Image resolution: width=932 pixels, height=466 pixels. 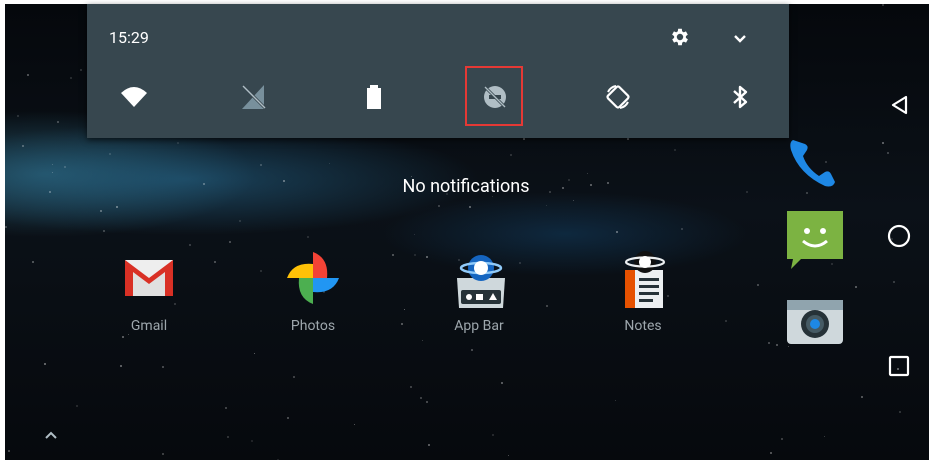 I want to click on photos-pinwheel-icon, so click(x=313, y=278).